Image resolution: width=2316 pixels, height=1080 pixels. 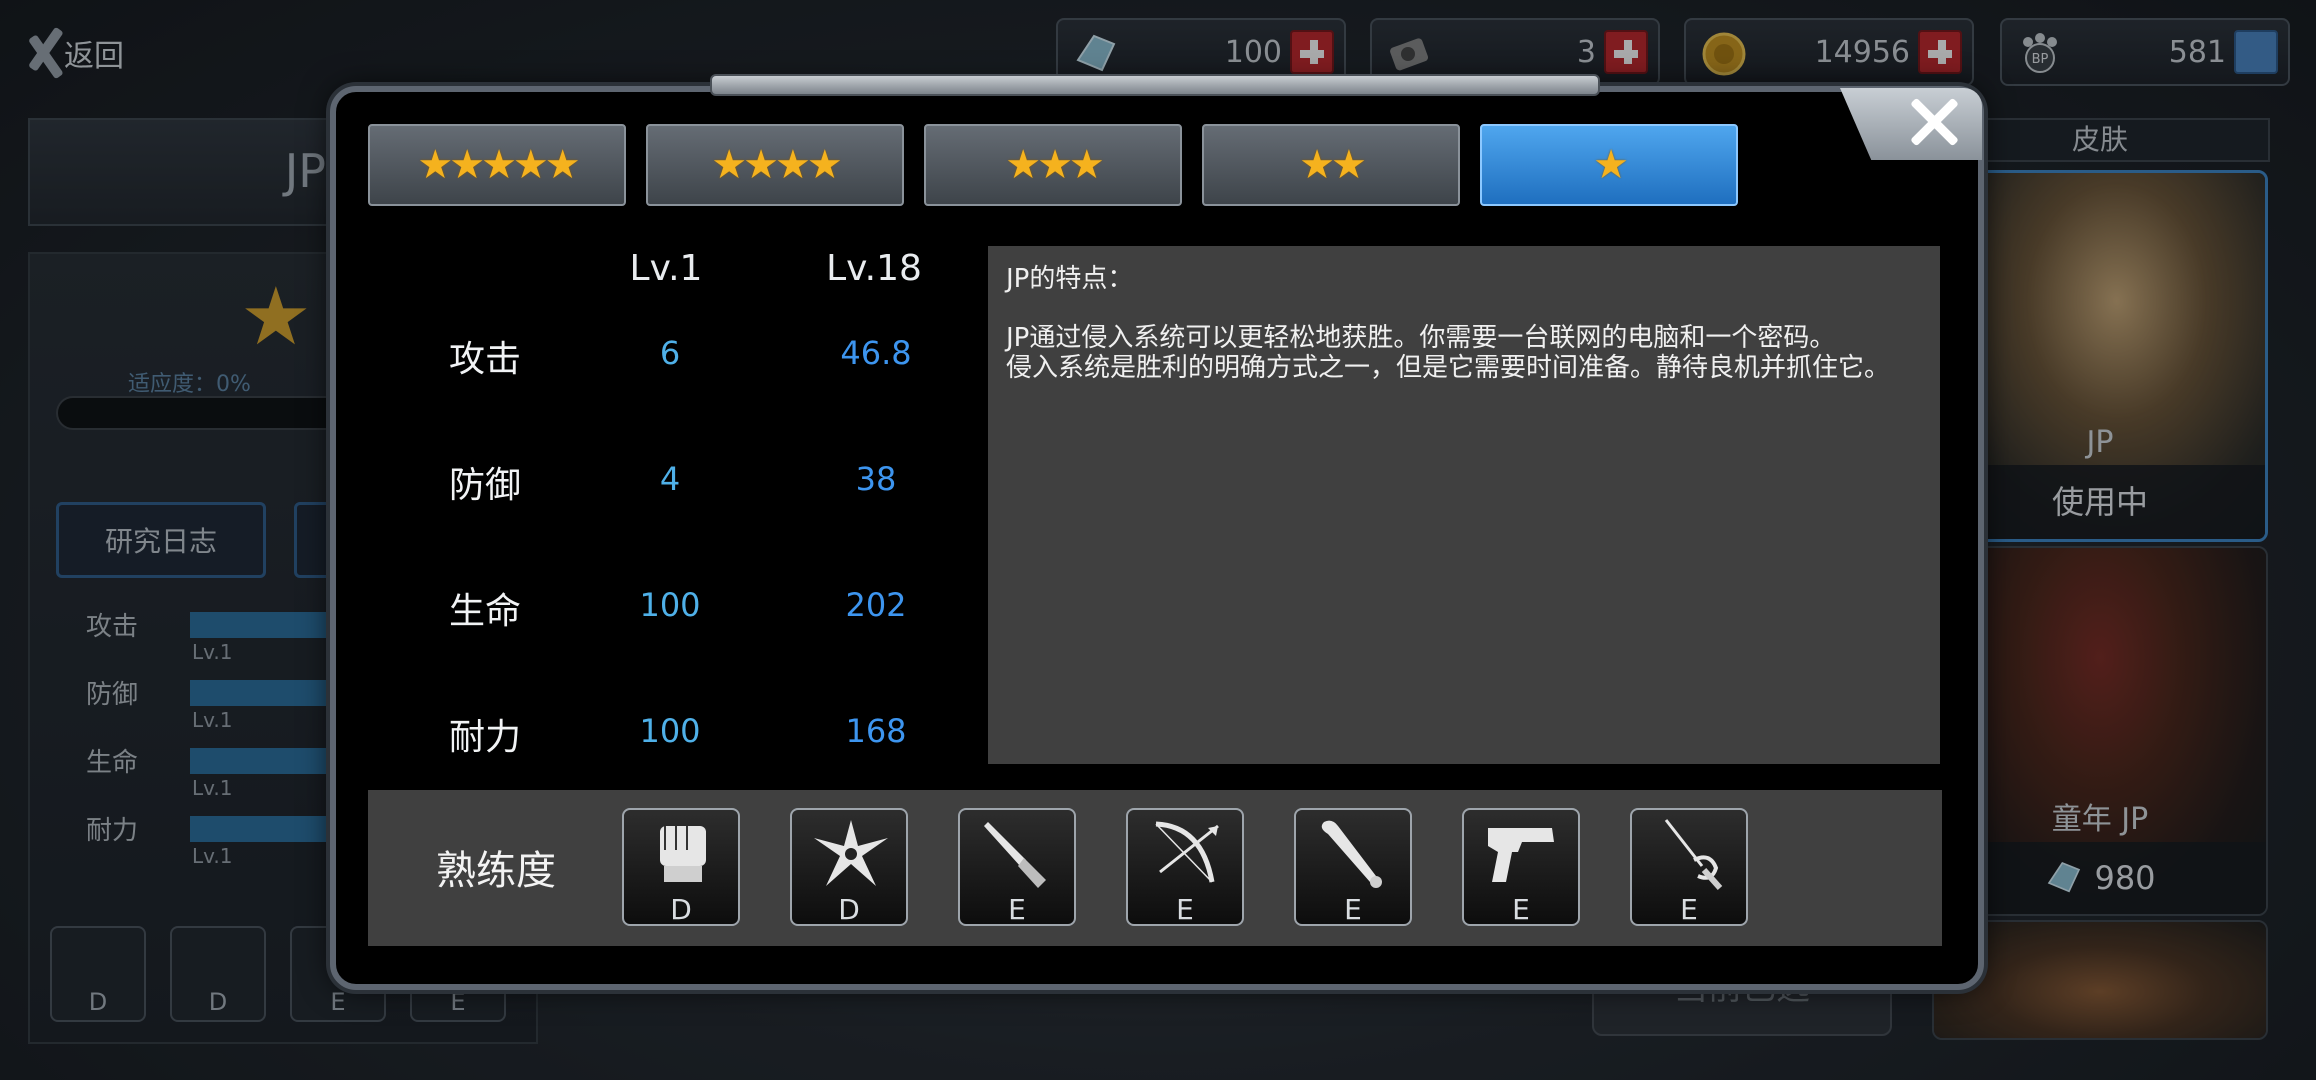 What do you see at coordinates (670, 353) in the screenshot?
I see `stat-attack-lv1: 6` at bounding box center [670, 353].